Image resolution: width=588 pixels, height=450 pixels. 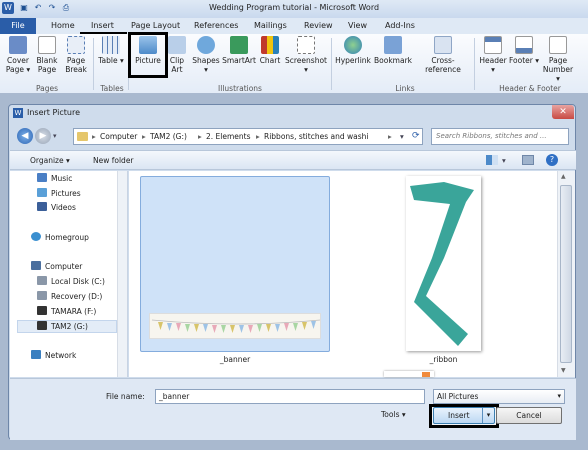 What do you see at coordinates (393, 414) in the screenshot?
I see `tools-button: Tools ▾` at bounding box center [393, 414].